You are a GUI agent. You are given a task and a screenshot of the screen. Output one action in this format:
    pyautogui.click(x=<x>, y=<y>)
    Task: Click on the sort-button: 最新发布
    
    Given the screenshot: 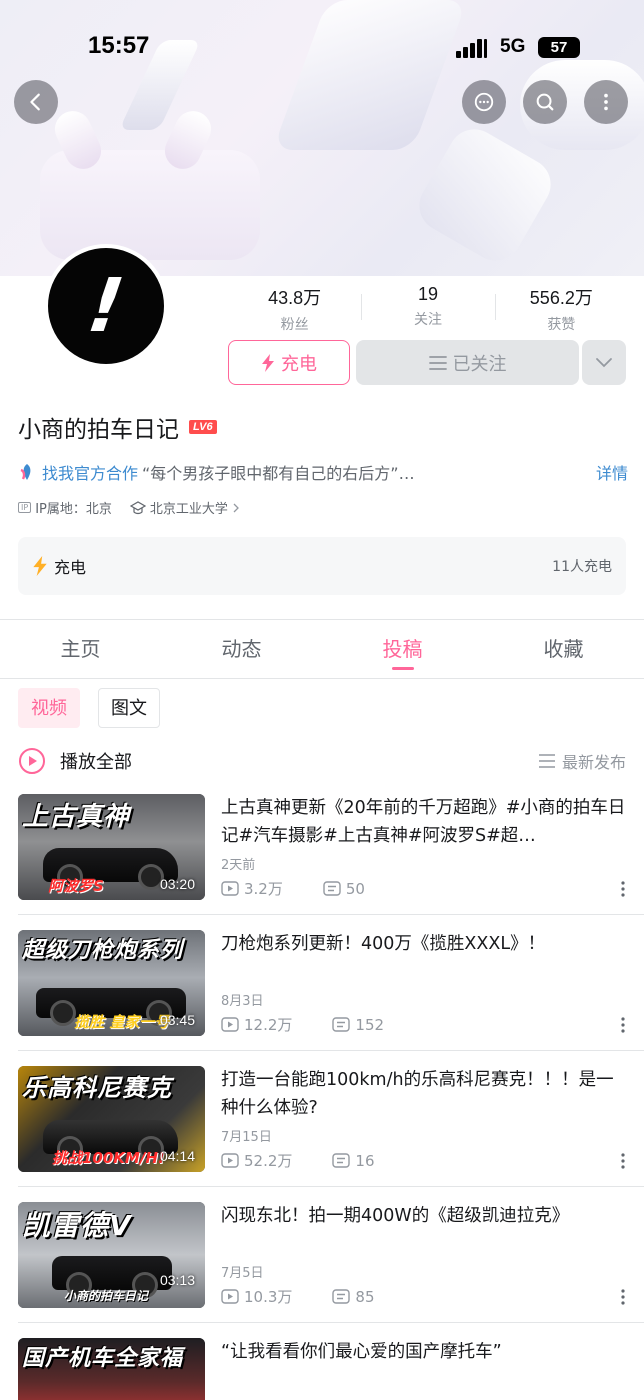 What is the action you would take?
    pyautogui.click(x=582, y=761)
    